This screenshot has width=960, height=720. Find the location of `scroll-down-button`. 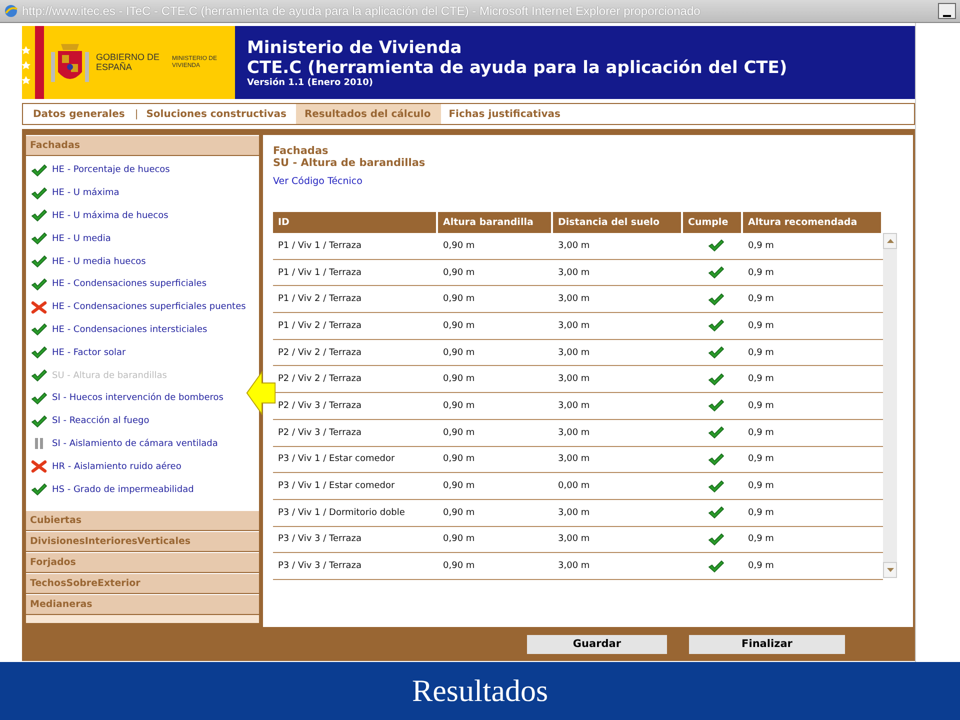

scroll-down-button is located at coordinates (890, 570).